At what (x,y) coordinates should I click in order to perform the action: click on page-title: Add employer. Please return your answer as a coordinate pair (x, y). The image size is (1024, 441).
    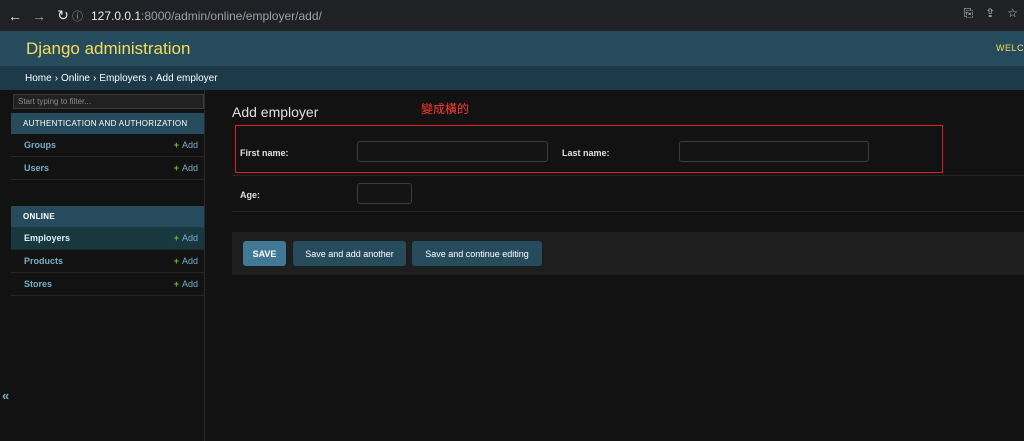
    Looking at the image, I should click on (275, 112).